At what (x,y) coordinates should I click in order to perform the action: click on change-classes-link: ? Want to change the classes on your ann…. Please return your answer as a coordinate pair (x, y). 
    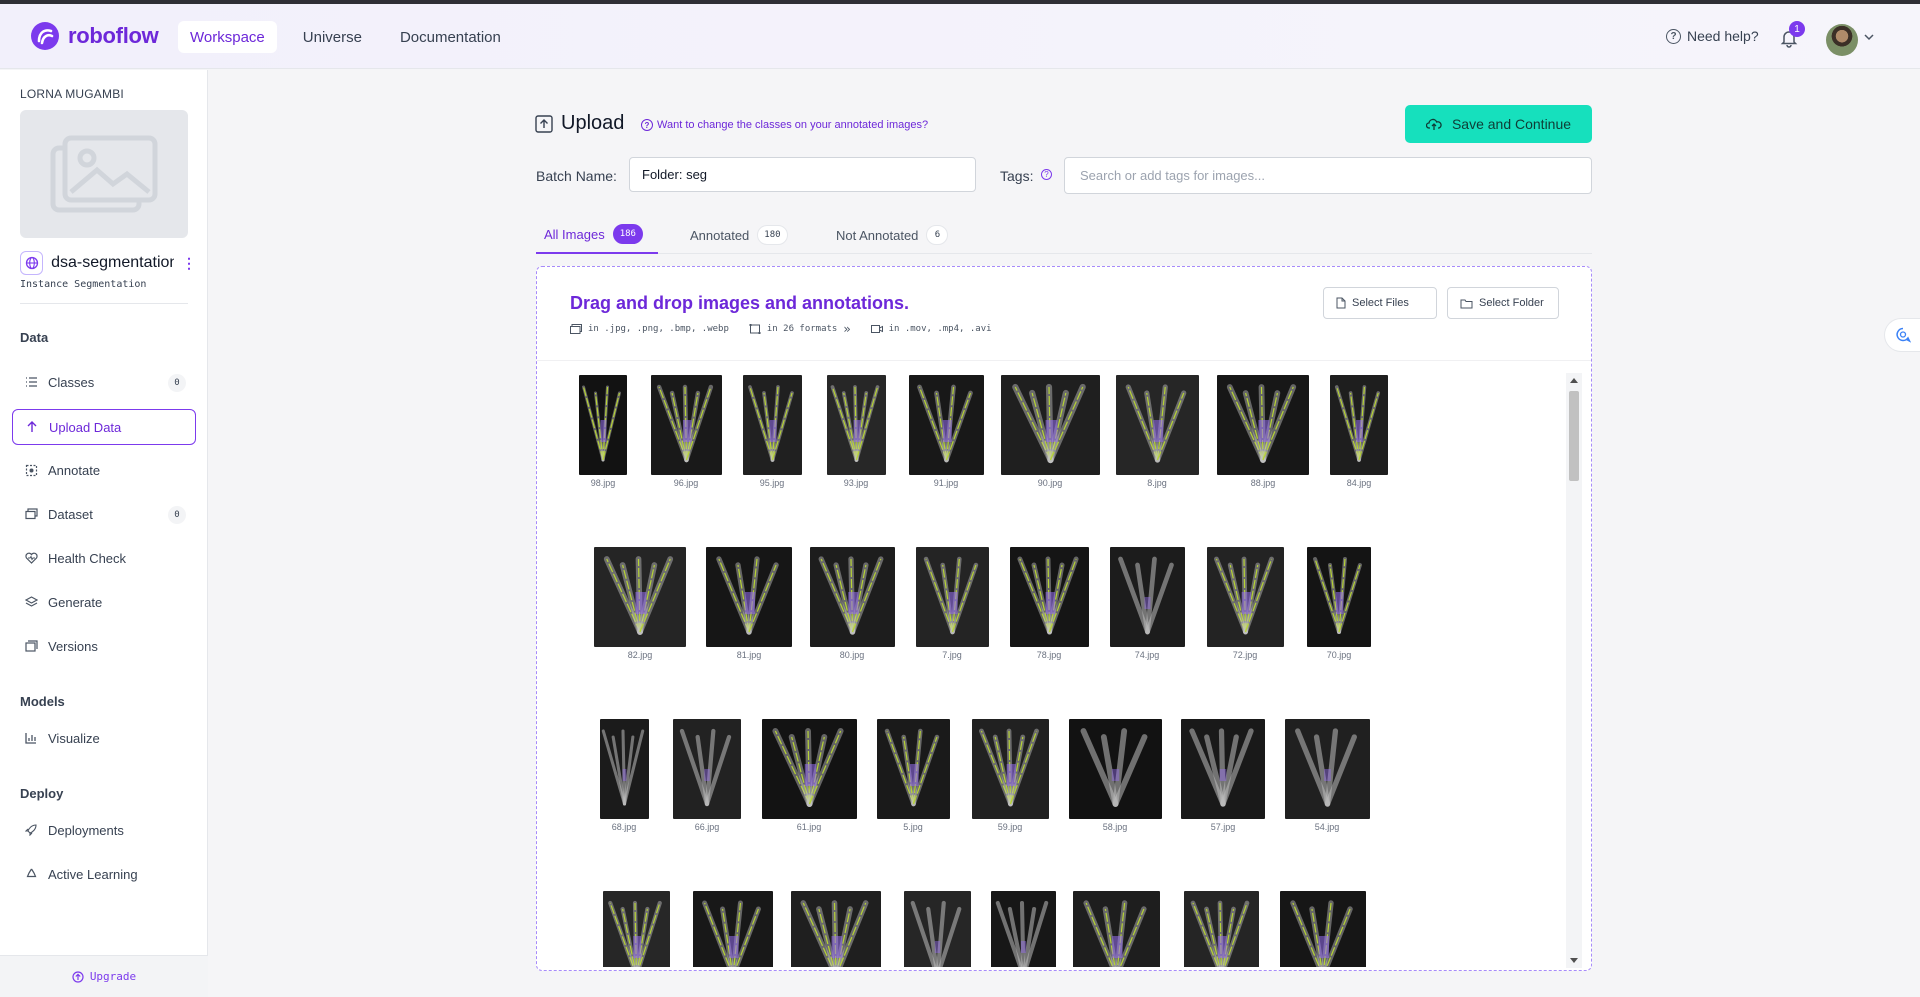
    Looking at the image, I should click on (784, 125).